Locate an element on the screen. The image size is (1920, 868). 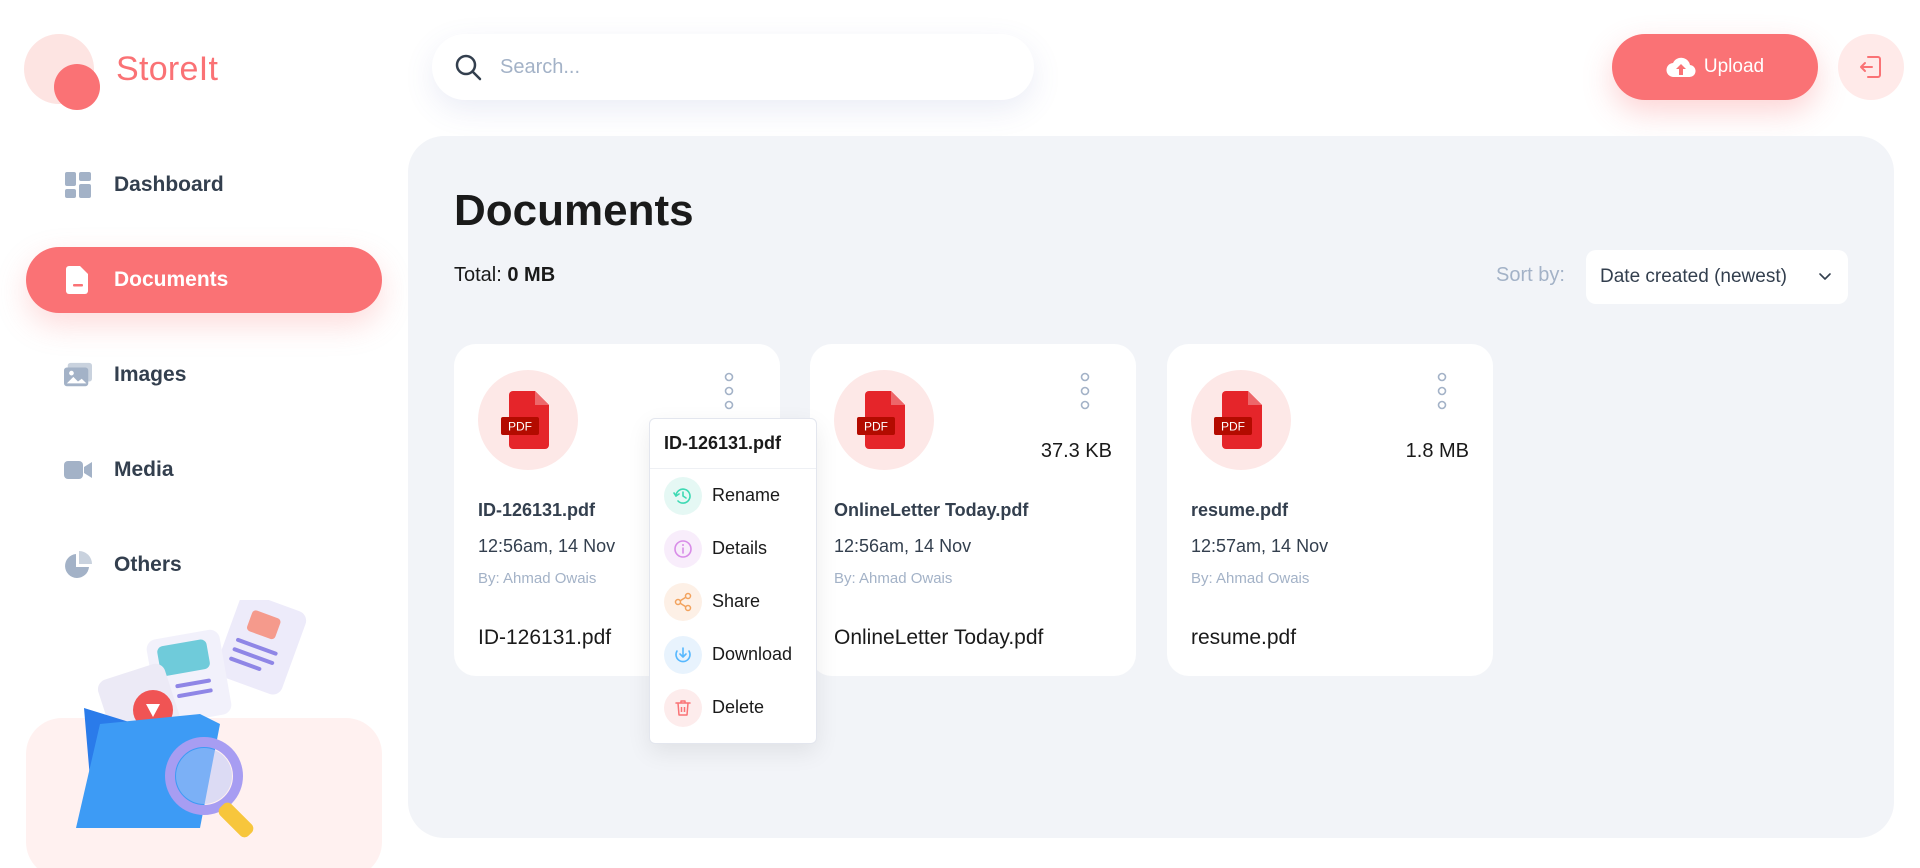
menu-item-label: Download is located at coordinates (752, 654).